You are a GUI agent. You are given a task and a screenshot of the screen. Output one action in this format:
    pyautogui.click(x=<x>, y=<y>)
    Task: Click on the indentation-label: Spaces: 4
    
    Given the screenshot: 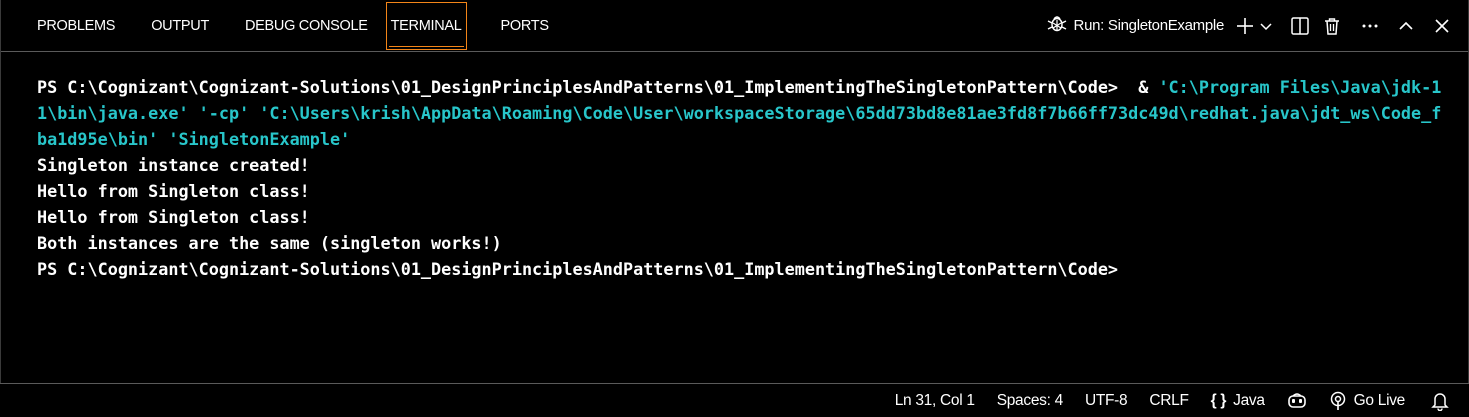 What is the action you would take?
    pyautogui.click(x=1030, y=400)
    